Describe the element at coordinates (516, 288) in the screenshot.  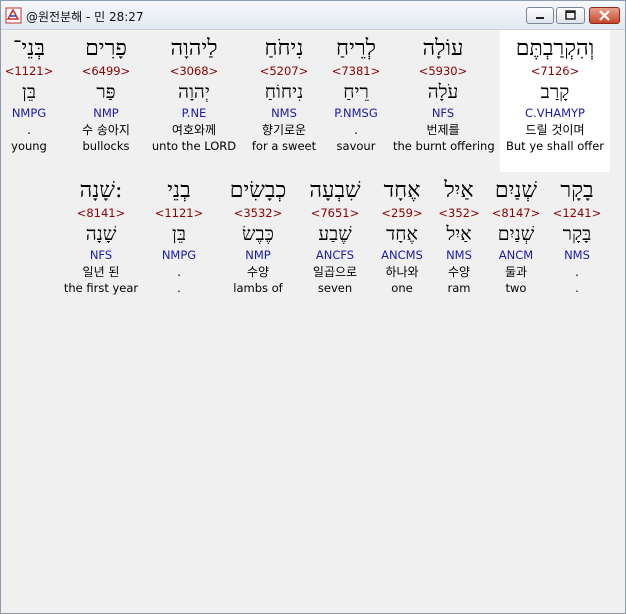
I see `english-gloss: two` at that location.